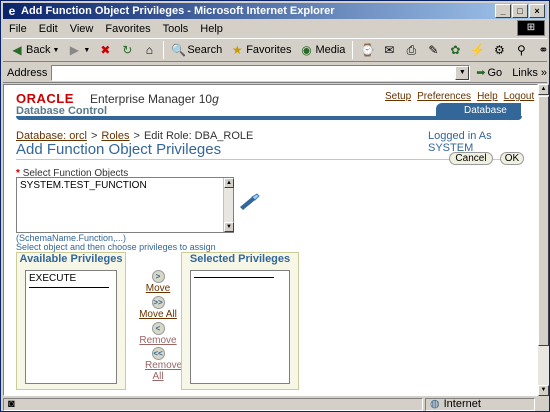 The width and height of the screenshot is (550, 412). What do you see at coordinates (158, 353) in the screenshot?
I see `remove-all-icon: <<` at bounding box center [158, 353].